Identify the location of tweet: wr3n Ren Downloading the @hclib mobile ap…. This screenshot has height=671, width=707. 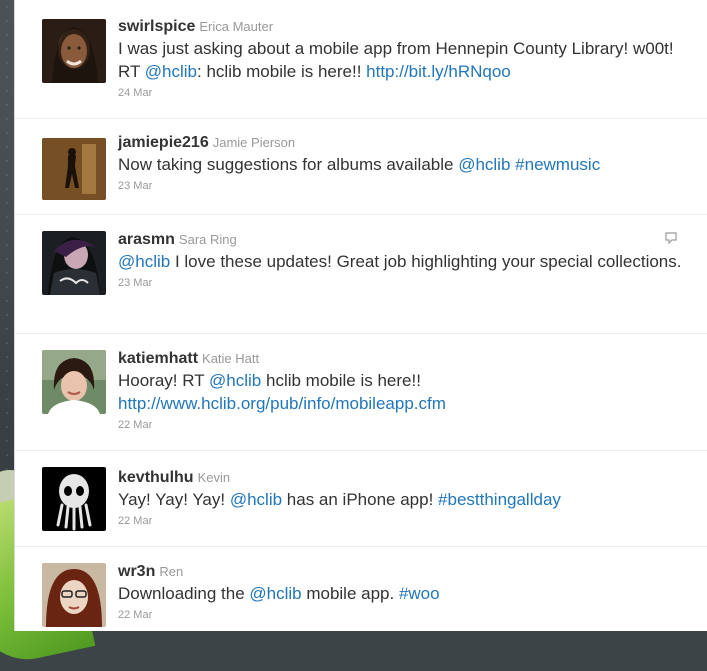
(361, 588).